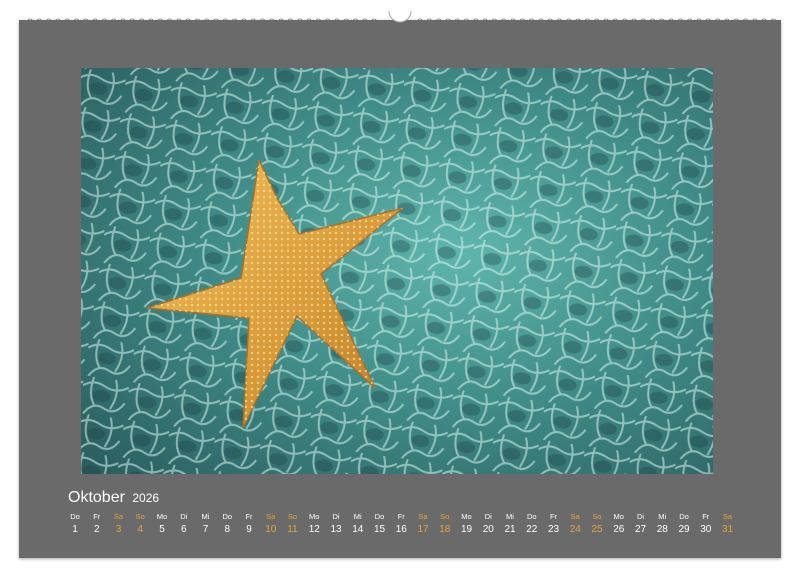 The image size is (800, 577). I want to click on day-number: 7, so click(205, 529).